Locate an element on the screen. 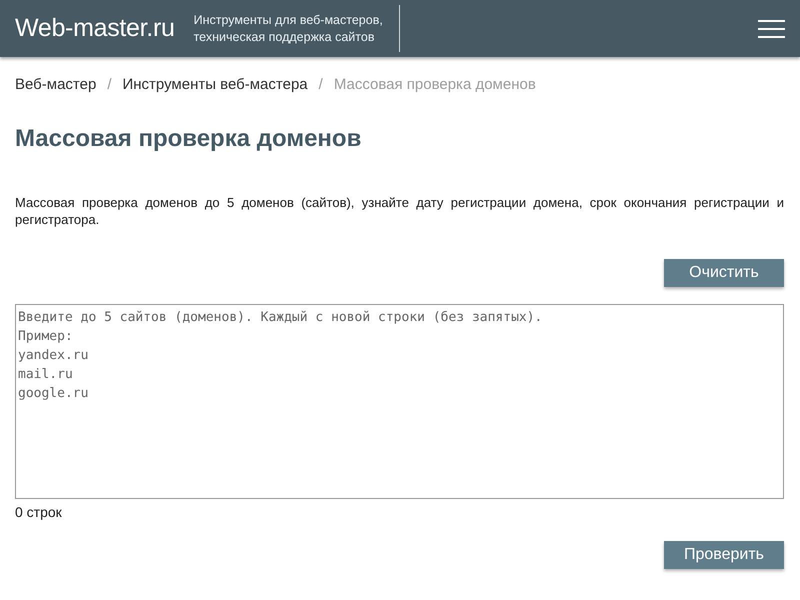 This screenshot has height=600, width=800. breadcrumb-link: Инструменты веб-мастера is located at coordinates (215, 85).